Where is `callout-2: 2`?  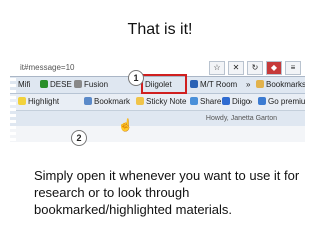 callout-2: 2 is located at coordinates (79, 138).